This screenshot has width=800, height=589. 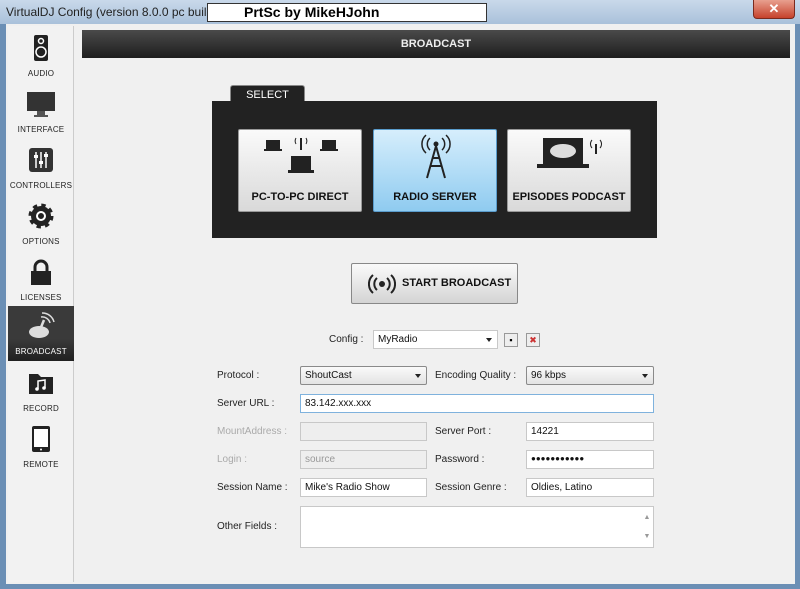 I want to click on radio-server-button: RADIO SERVER, so click(x=435, y=170).